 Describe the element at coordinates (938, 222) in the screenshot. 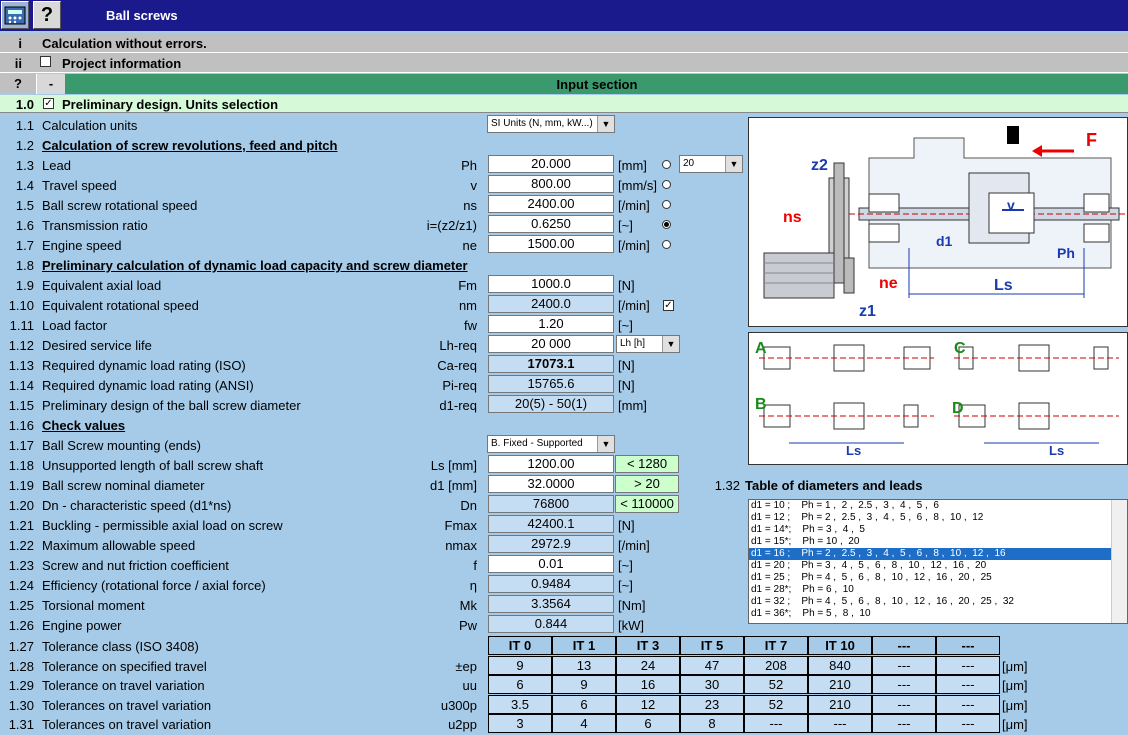

I see `screw-drive-diagram: F z2 ns v d1 Ph ne Ls z1` at that location.